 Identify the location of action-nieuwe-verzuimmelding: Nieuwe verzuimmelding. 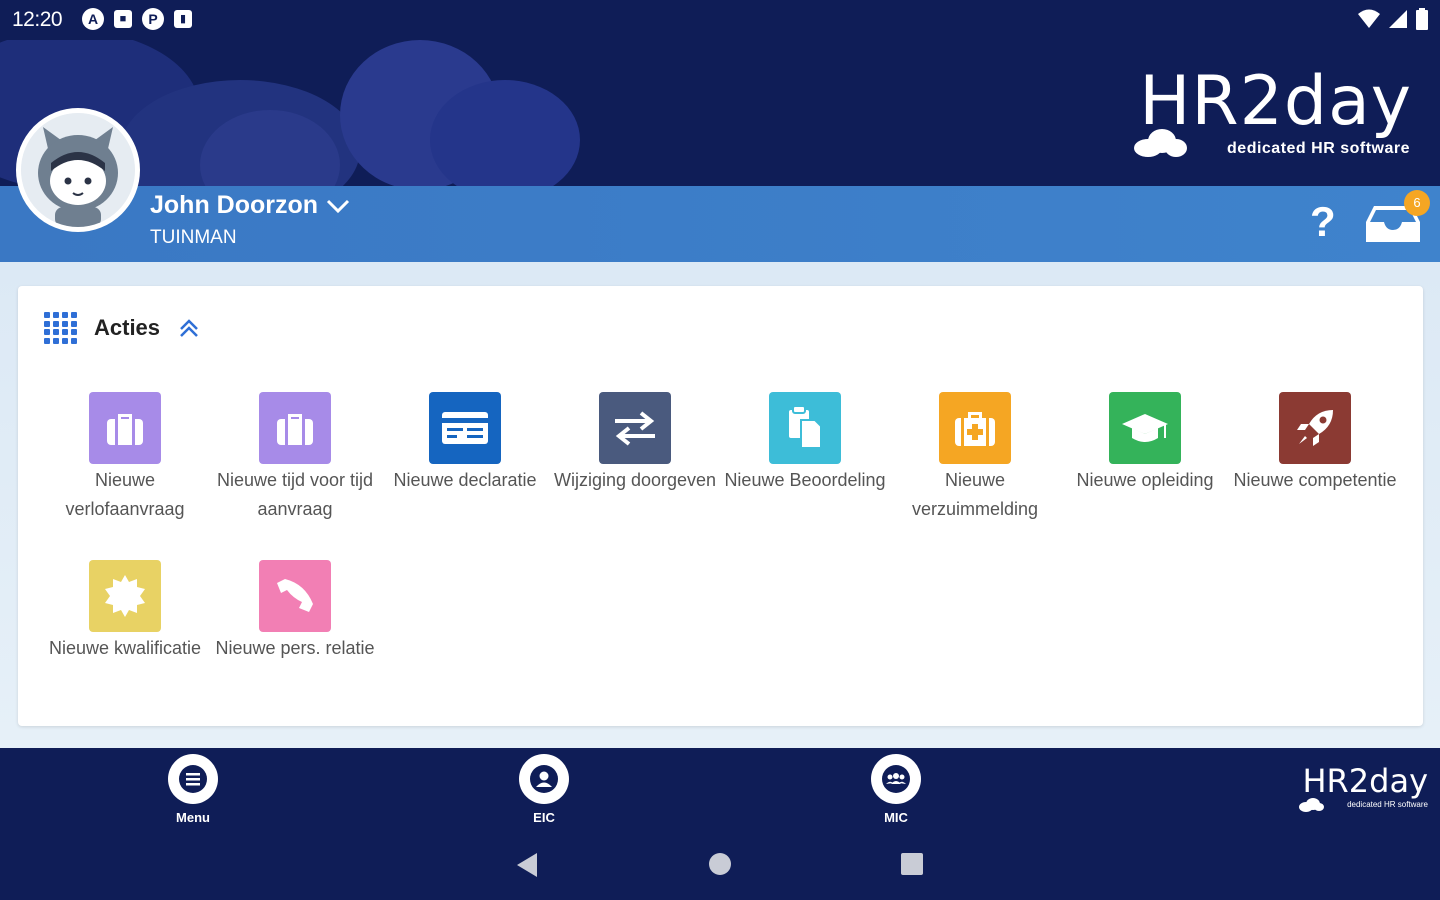
(975, 458).